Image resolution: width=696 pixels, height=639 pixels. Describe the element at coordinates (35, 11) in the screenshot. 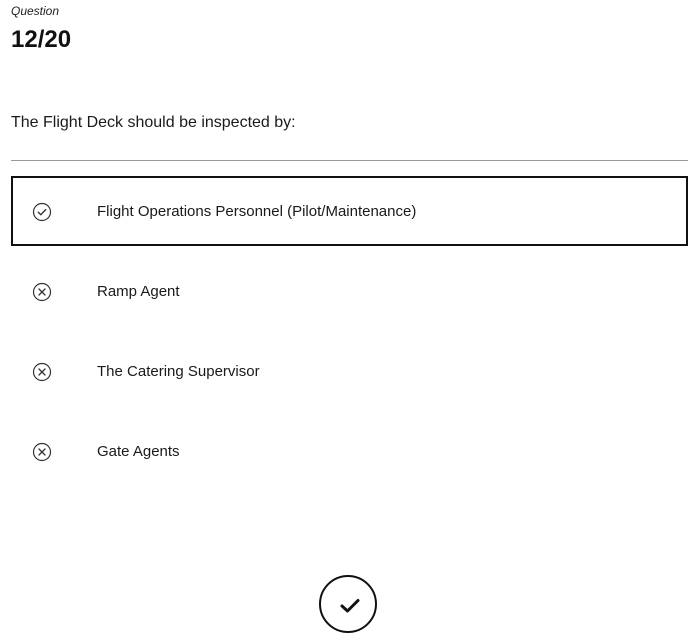

I see `question-label: Question` at that location.